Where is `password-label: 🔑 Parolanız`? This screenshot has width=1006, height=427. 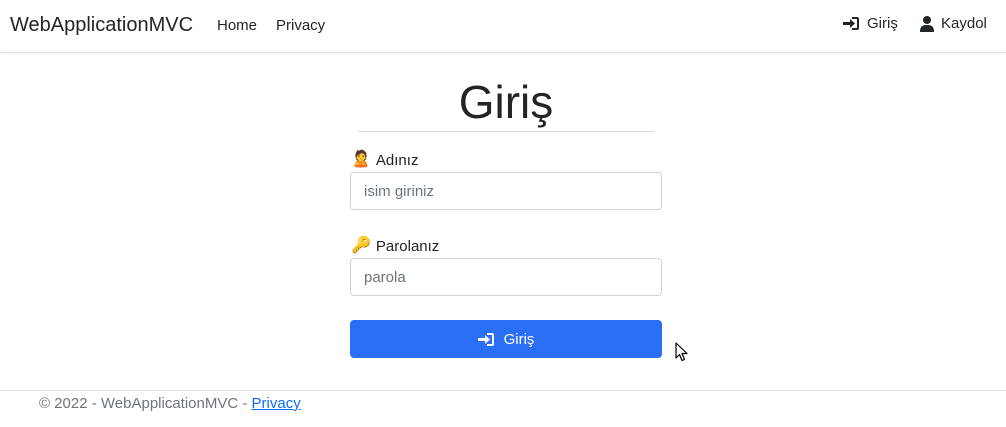
password-label: 🔑 Parolanız is located at coordinates (395, 246).